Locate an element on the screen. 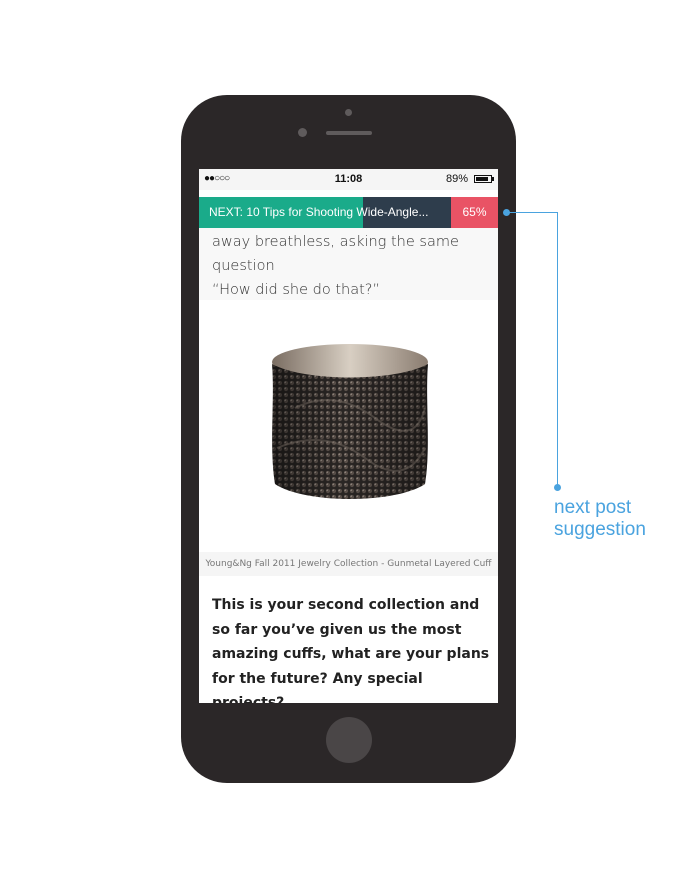  reading-progress-percent: 65% is located at coordinates (474, 212).